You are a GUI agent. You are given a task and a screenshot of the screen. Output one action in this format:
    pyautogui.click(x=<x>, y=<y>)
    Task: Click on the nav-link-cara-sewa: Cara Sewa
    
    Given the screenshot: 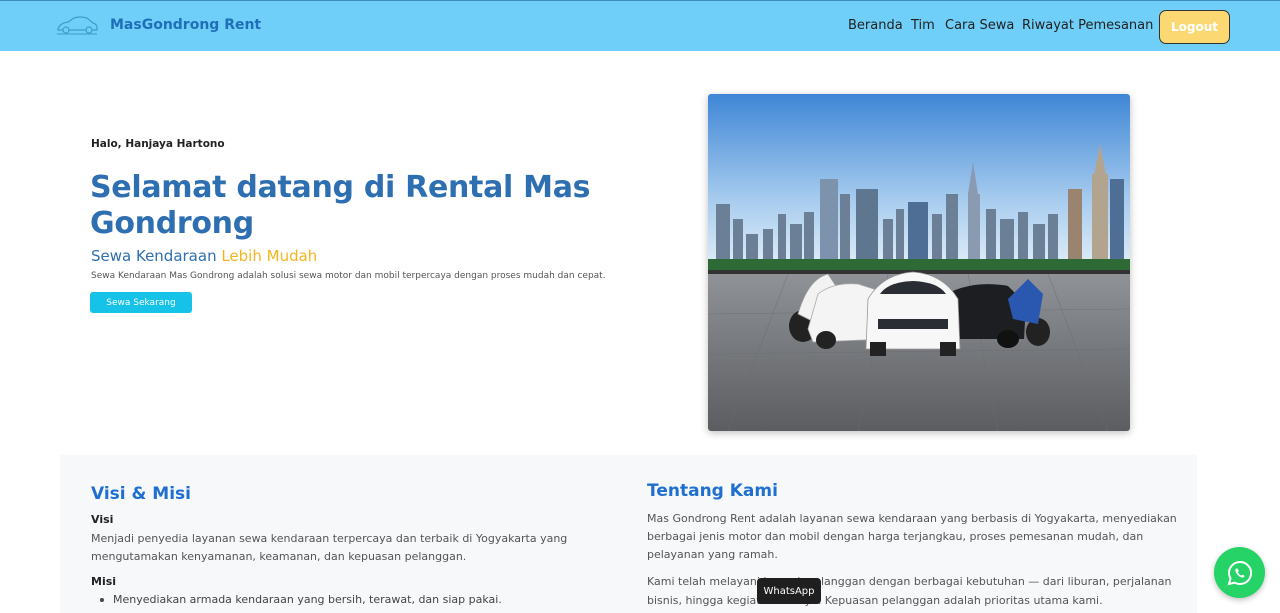 What is the action you would take?
    pyautogui.click(x=979, y=25)
    